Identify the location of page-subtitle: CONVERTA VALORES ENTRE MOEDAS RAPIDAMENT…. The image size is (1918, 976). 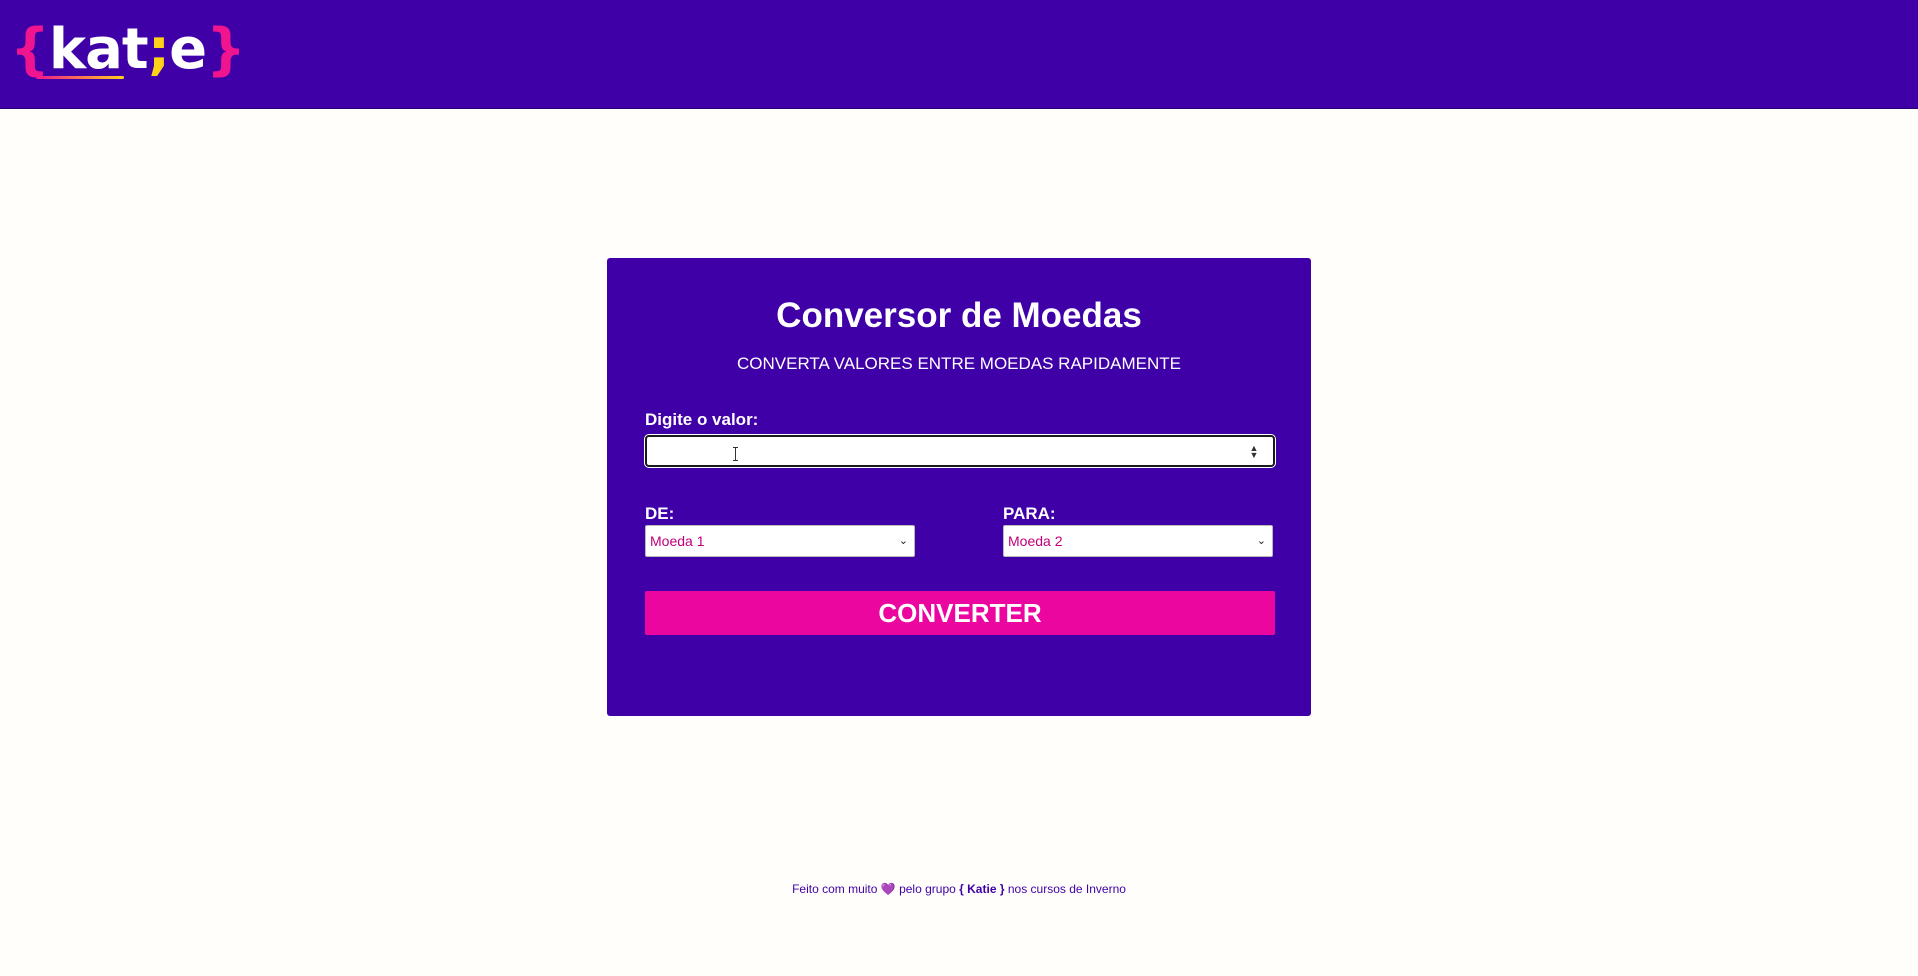
(959, 363).